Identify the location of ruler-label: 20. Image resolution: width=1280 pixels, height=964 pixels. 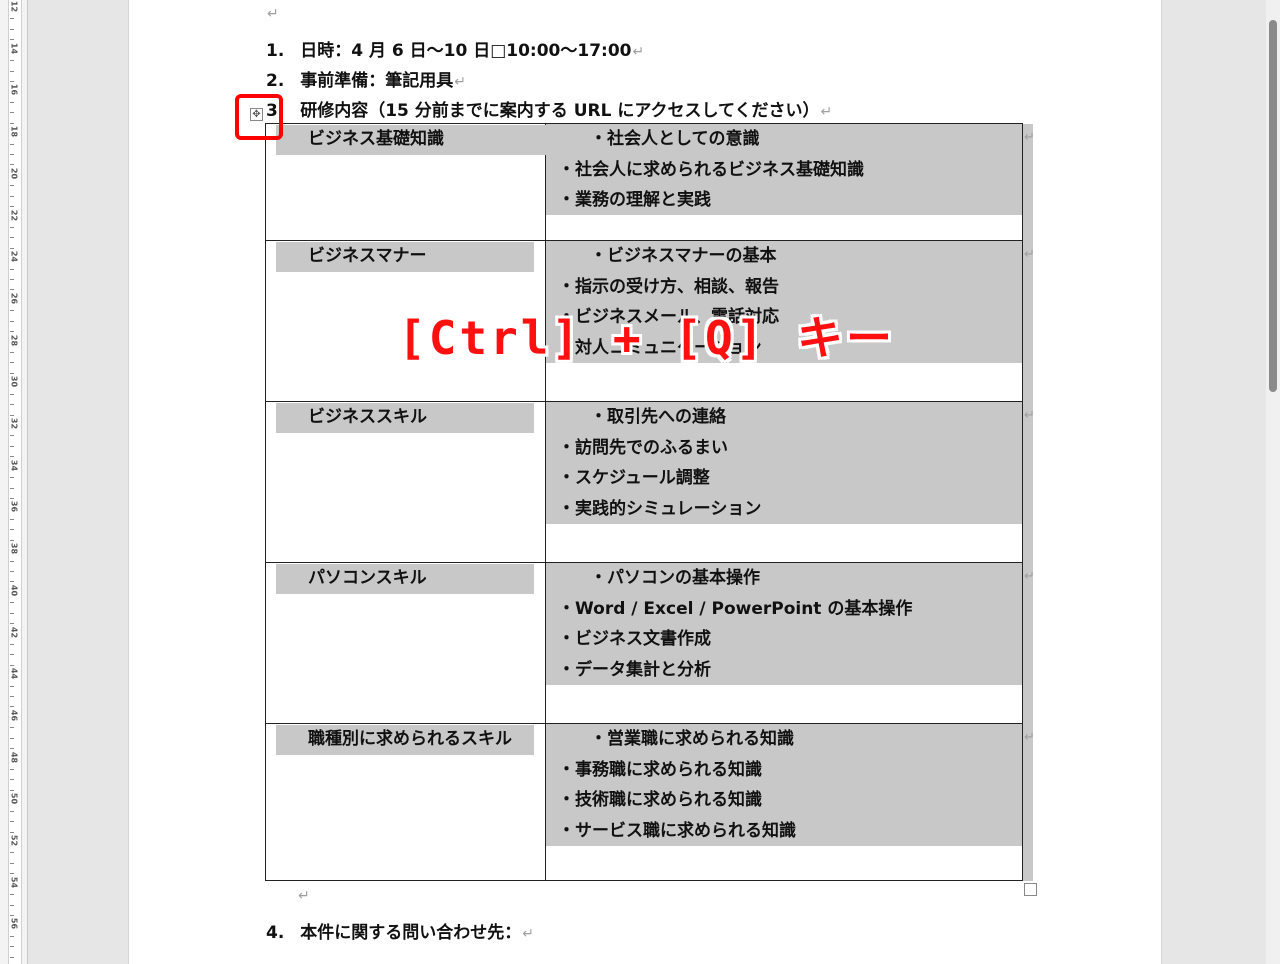
(14, 173).